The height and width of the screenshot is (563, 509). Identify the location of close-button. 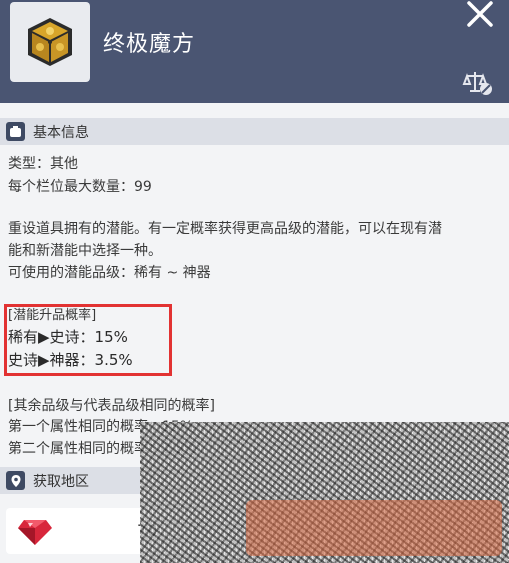
(480, 14).